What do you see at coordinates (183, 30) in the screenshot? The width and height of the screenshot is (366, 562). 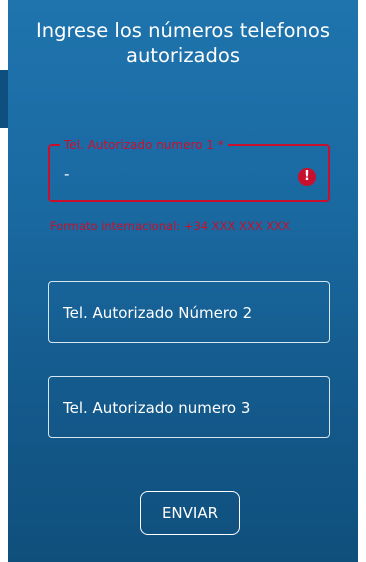 I see `title-line-1: Ingrese los números telefonos` at bounding box center [183, 30].